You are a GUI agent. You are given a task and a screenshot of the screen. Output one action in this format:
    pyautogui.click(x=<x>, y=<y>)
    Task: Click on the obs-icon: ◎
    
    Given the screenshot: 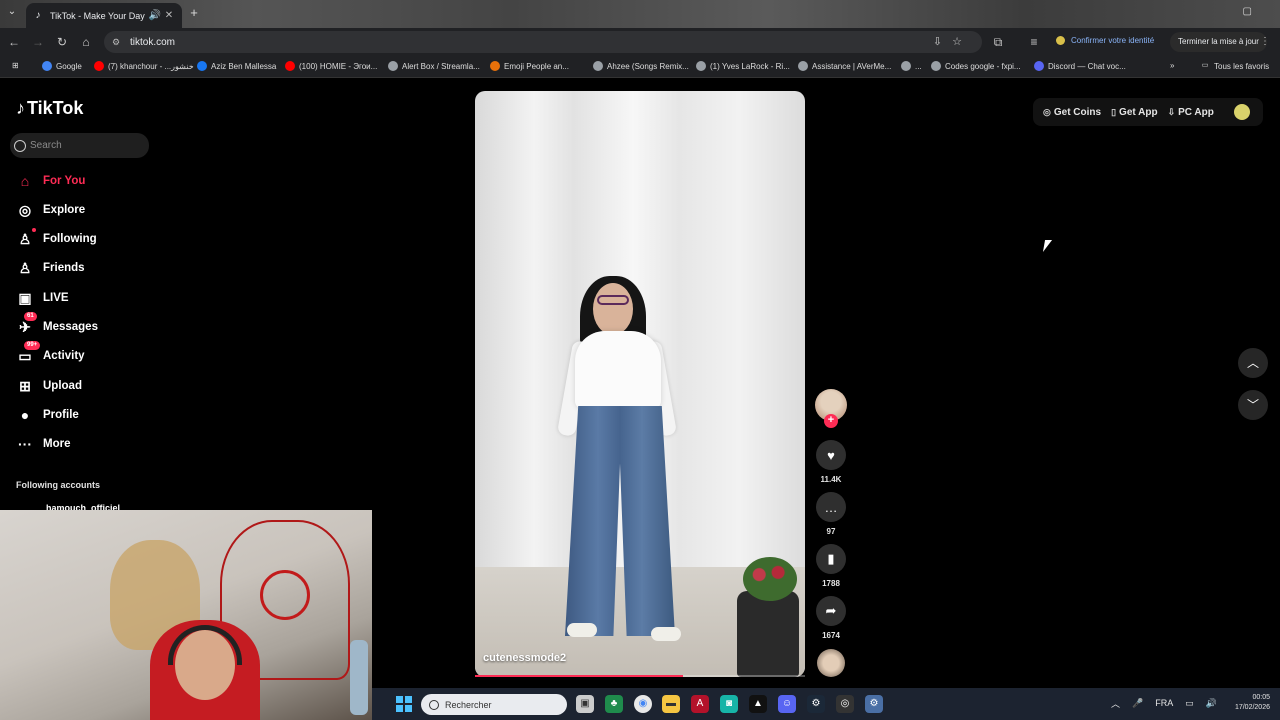 What is the action you would take?
    pyautogui.click(x=845, y=704)
    